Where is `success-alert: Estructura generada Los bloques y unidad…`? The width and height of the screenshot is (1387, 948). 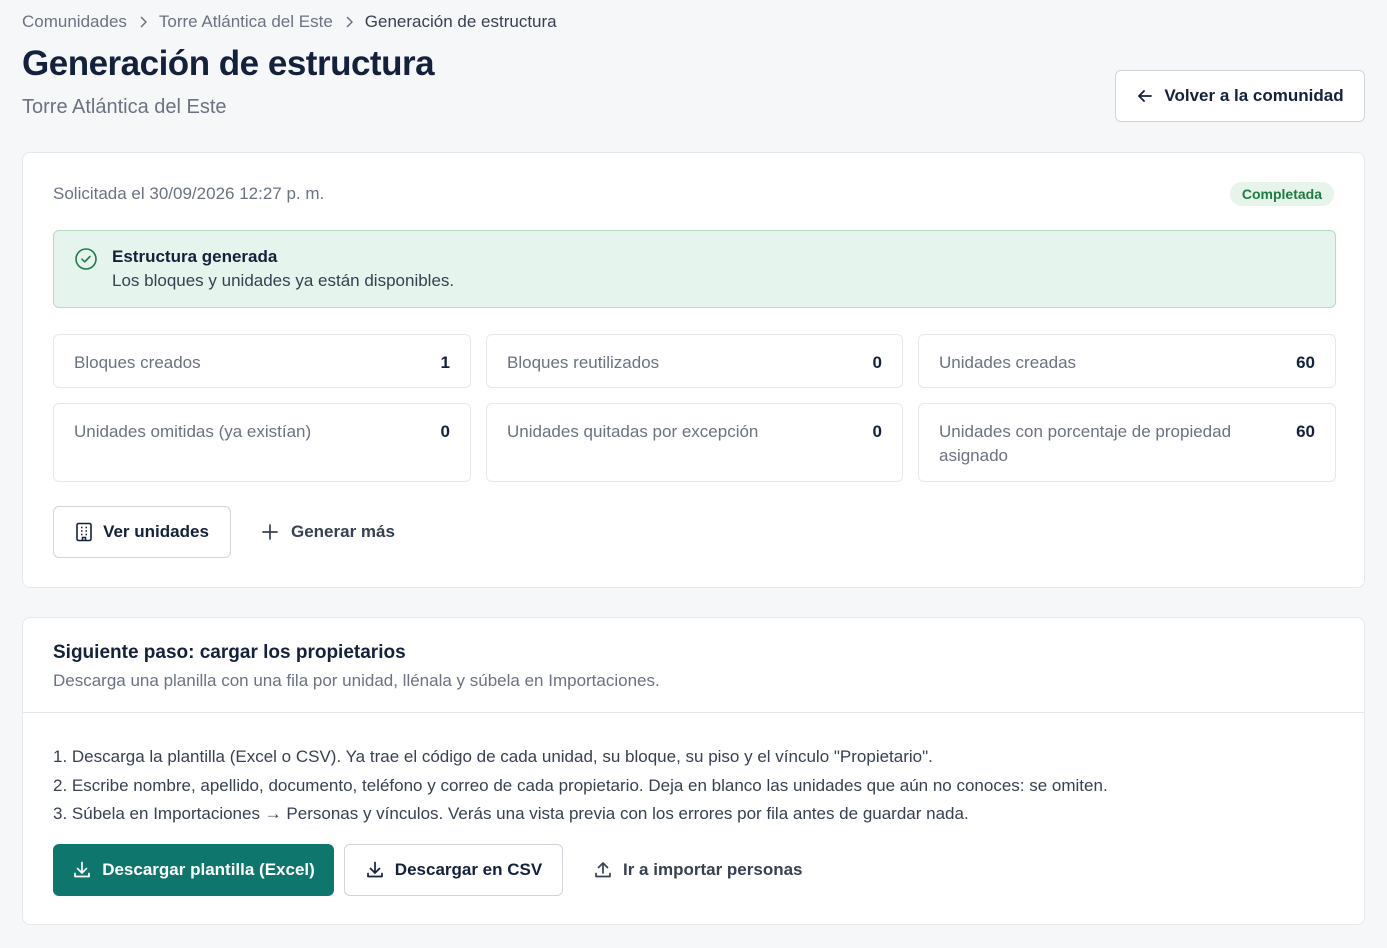
success-alert: Estructura generada Los bloques y unidad… is located at coordinates (694, 269).